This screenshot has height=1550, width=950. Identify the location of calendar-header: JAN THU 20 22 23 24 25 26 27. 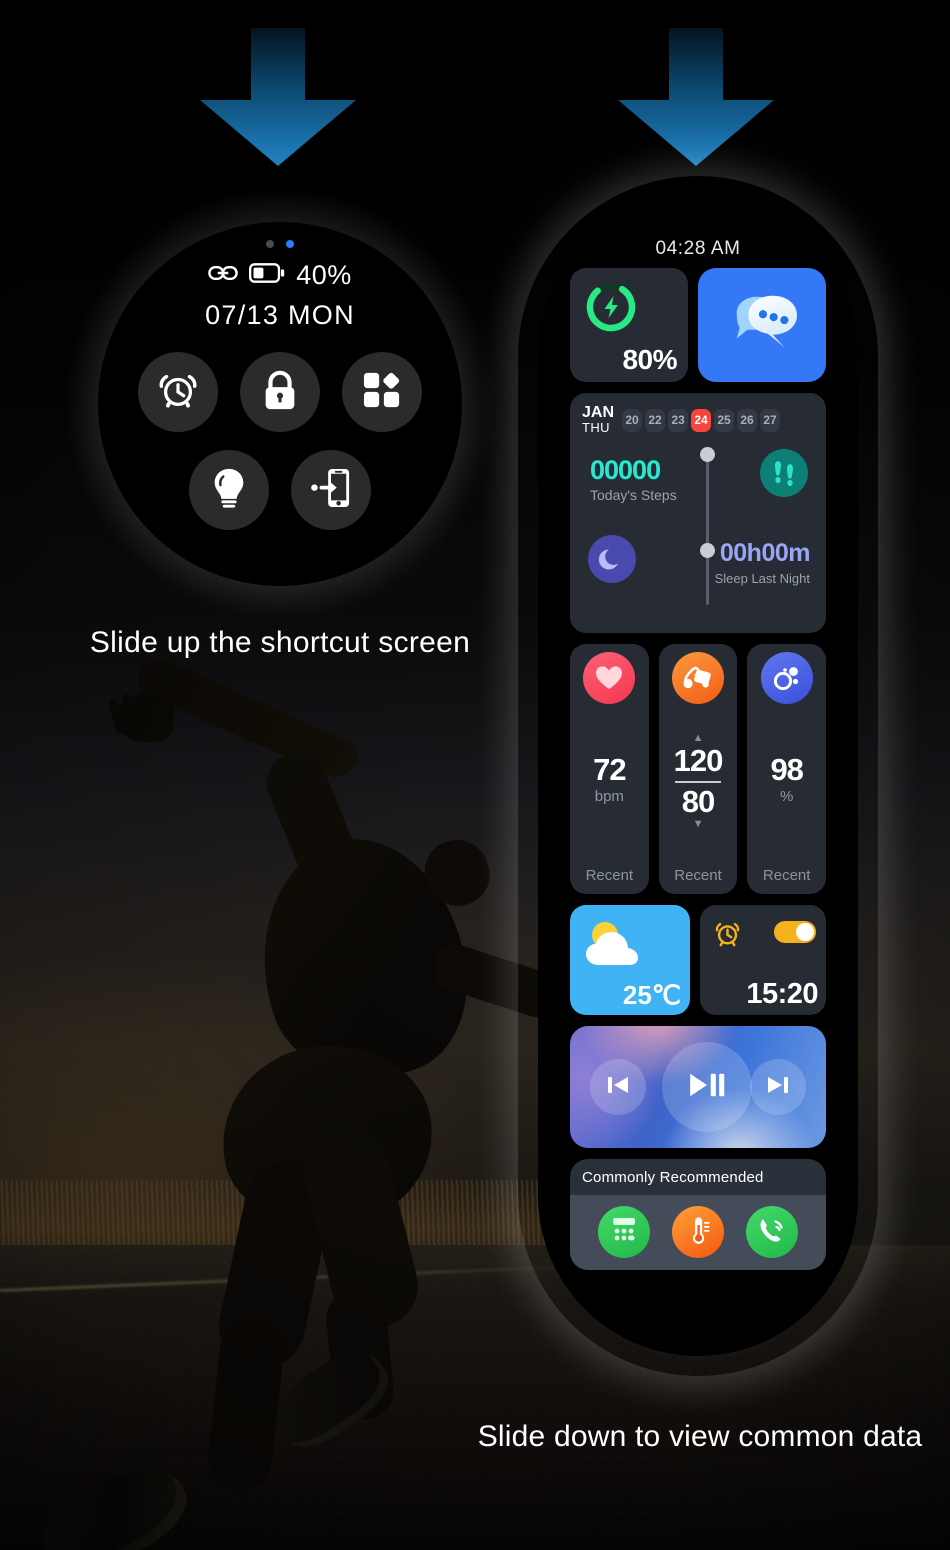
(698, 420).